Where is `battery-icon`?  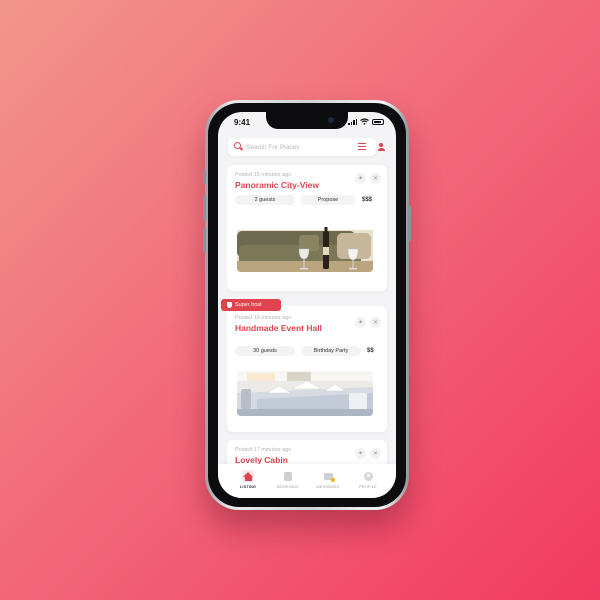 battery-icon is located at coordinates (378, 121).